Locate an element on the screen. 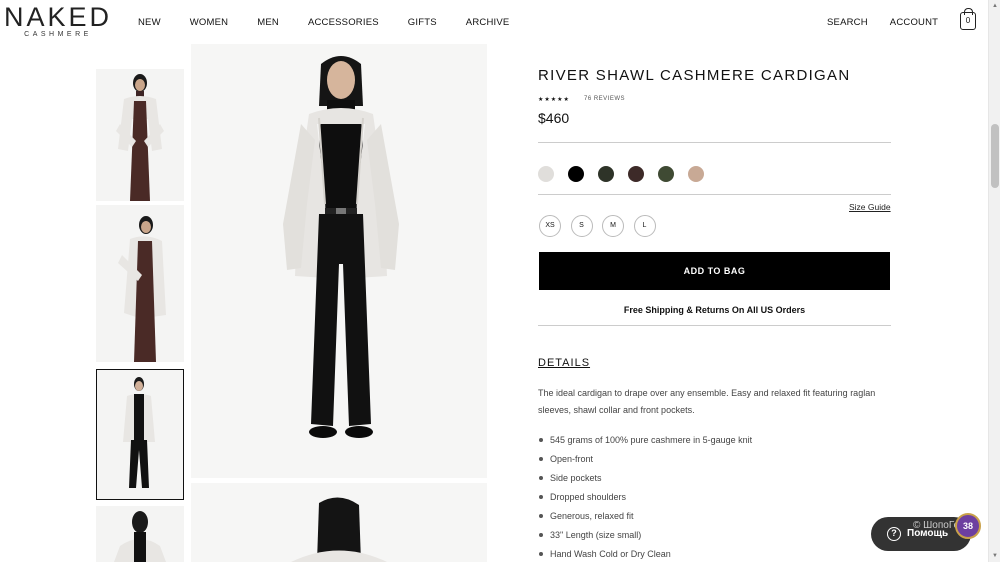  brand-logo: NAKED CASHMERE is located at coordinates (58, 21).